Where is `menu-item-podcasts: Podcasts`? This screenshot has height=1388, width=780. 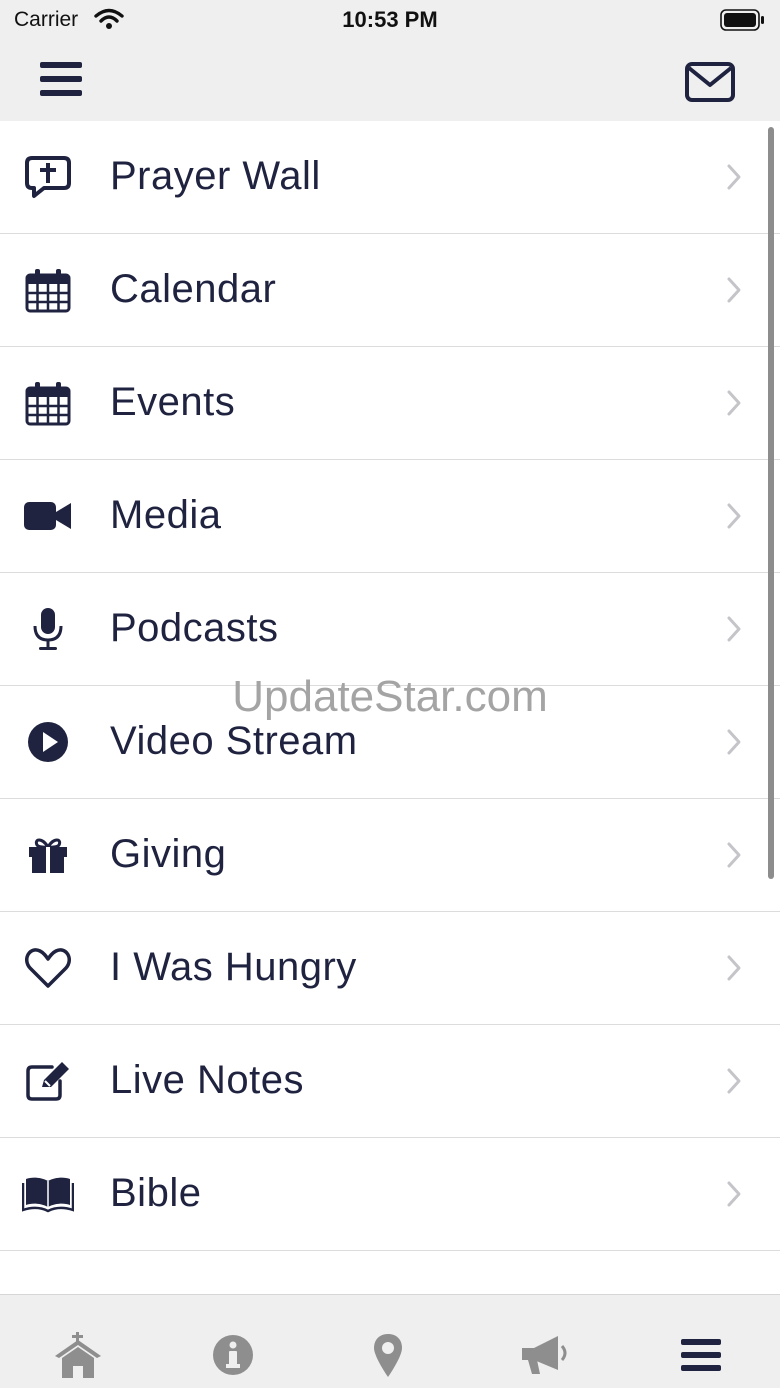
menu-item-podcasts: Podcasts is located at coordinates (390, 629).